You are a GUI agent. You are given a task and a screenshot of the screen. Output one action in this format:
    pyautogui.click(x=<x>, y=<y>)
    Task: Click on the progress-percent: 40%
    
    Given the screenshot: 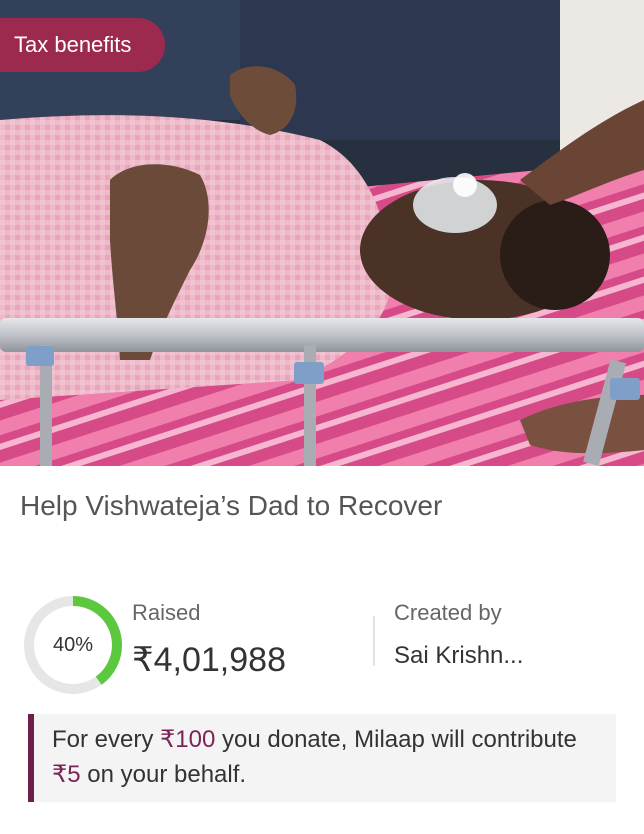 What is the action you would take?
    pyautogui.click(x=73, y=645)
    